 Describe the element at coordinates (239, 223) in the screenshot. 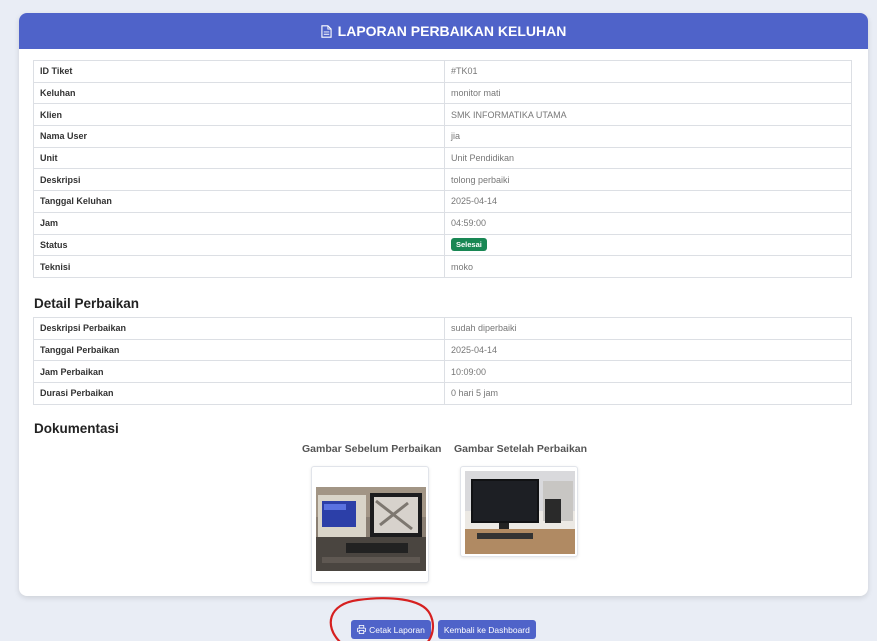

I see `row-label: Jam` at that location.